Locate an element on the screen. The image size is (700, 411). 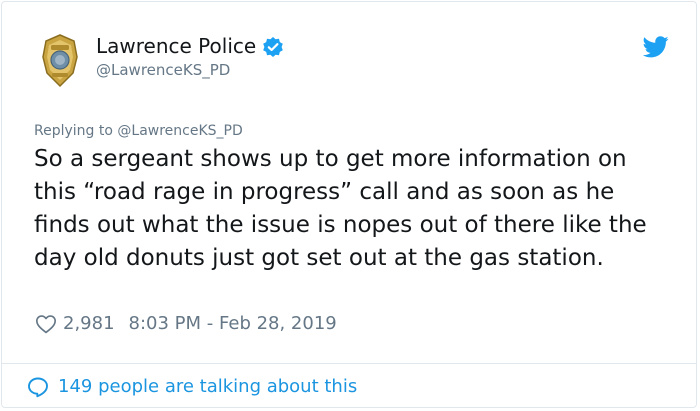
heart-icon is located at coordinates (46, 324).